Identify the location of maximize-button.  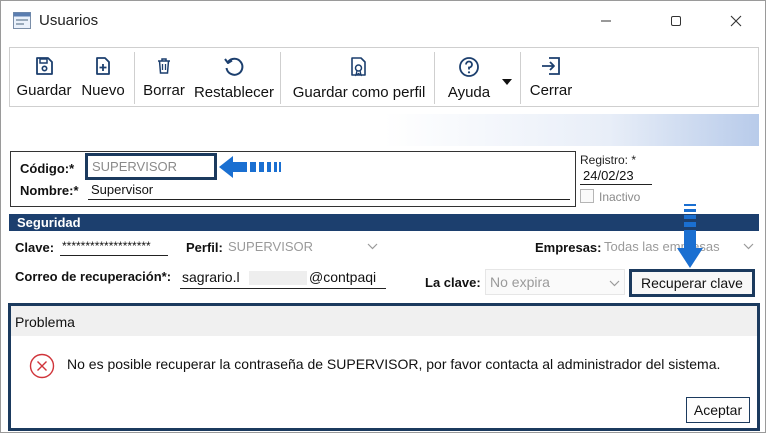
(676, 21).